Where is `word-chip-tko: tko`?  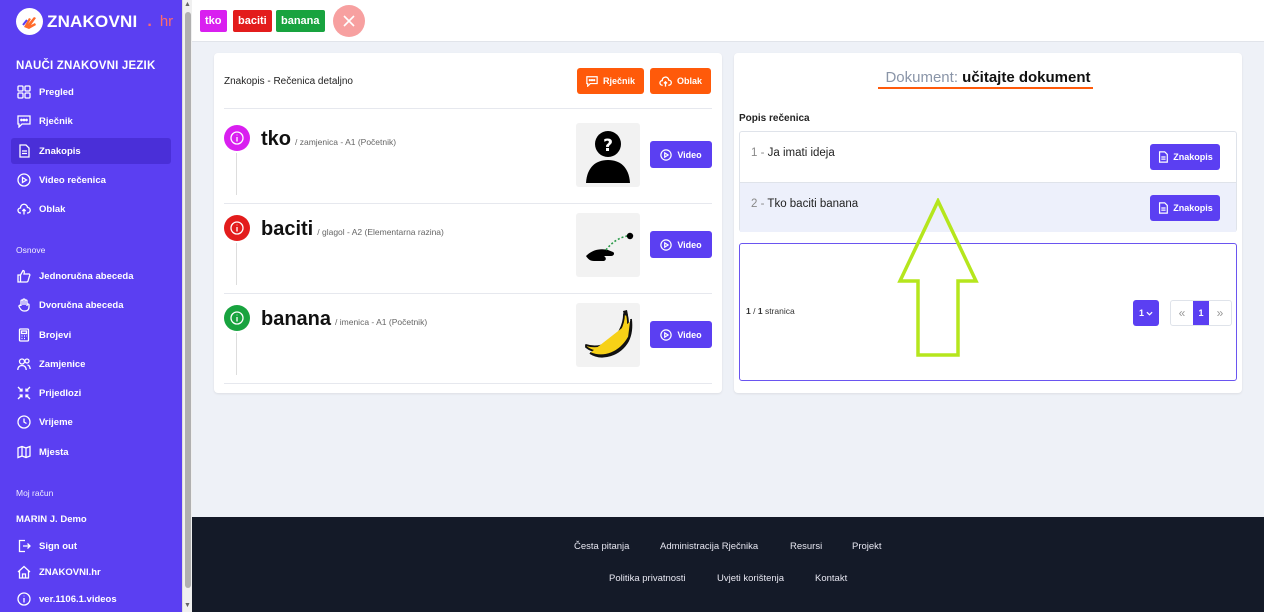
word-chip-tko: tko is located at coordinates (213, 21).